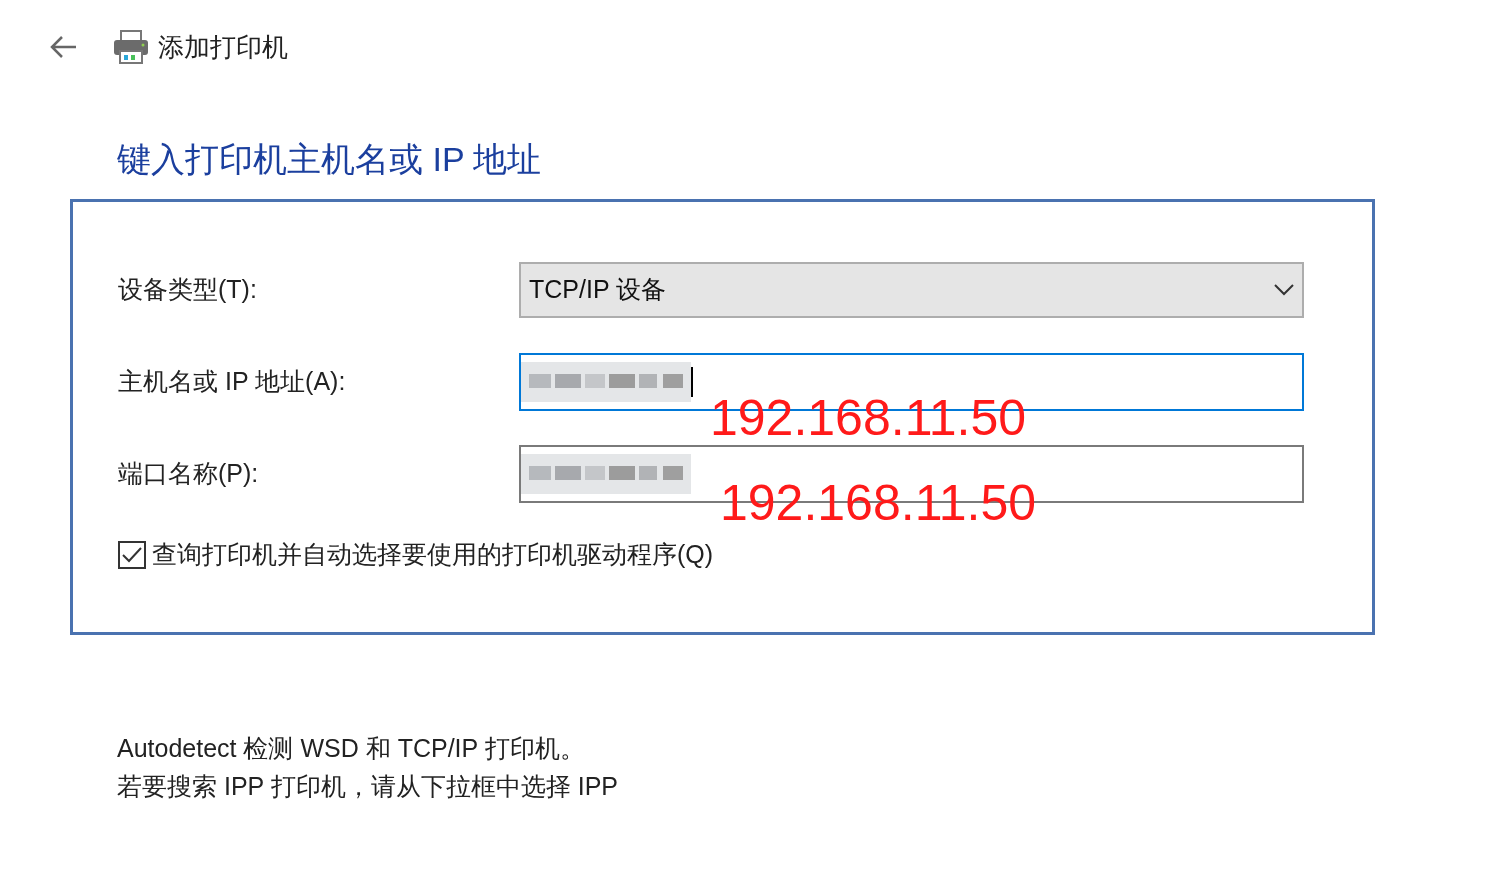 The height and width of the screenshot is (883, 1499). What do you see at coordinates (131, 47) in the screenshot?
I see `printer-icon` at bounding box center [131, 47].